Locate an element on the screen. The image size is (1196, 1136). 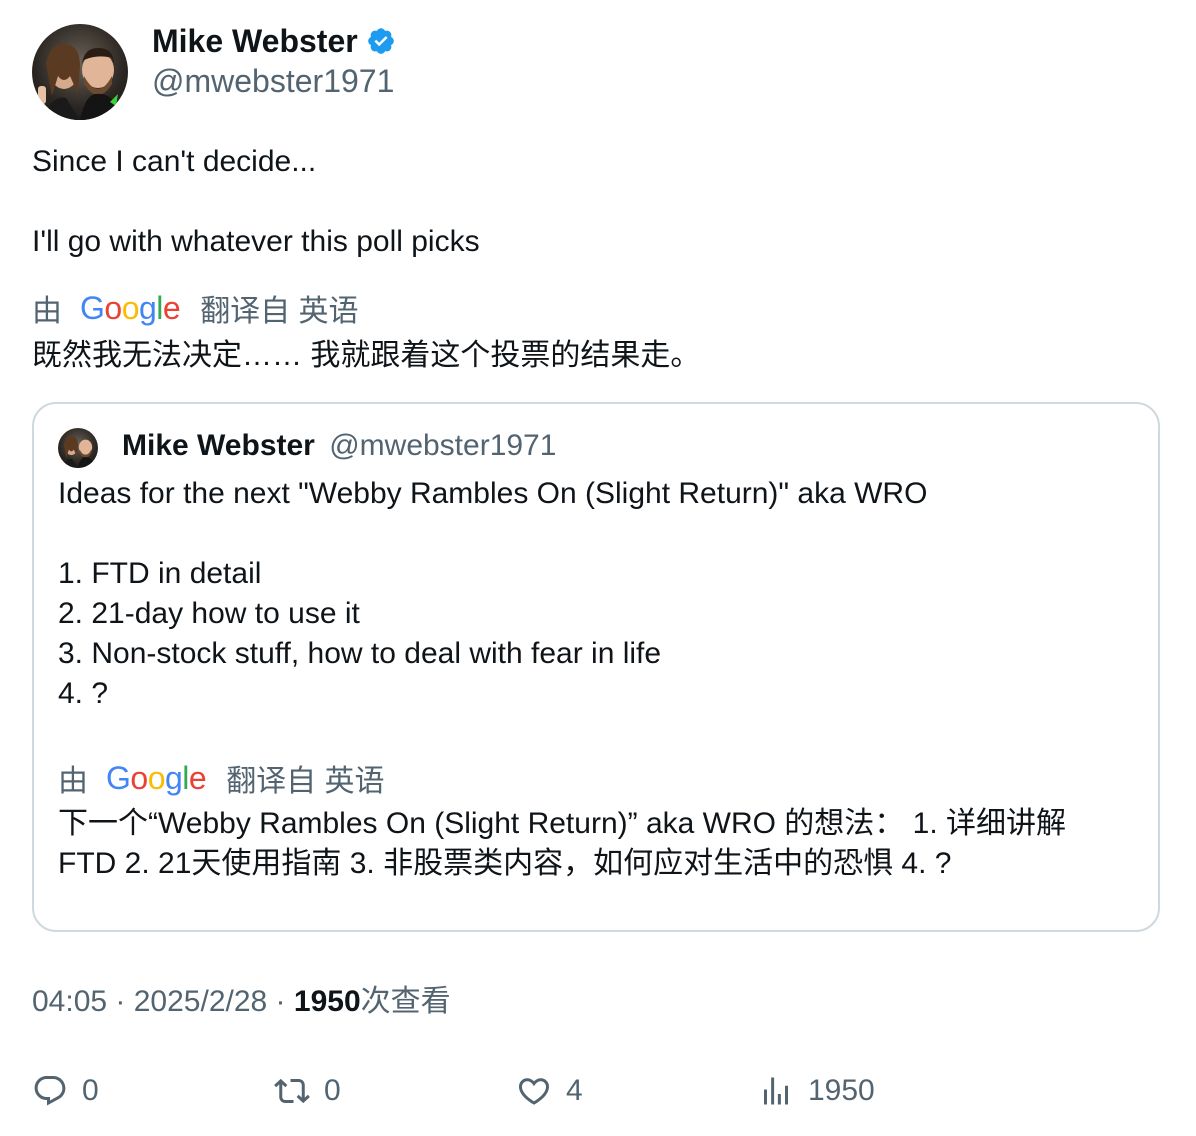
quoted-avatar-image is located at coordinates (79, 452).